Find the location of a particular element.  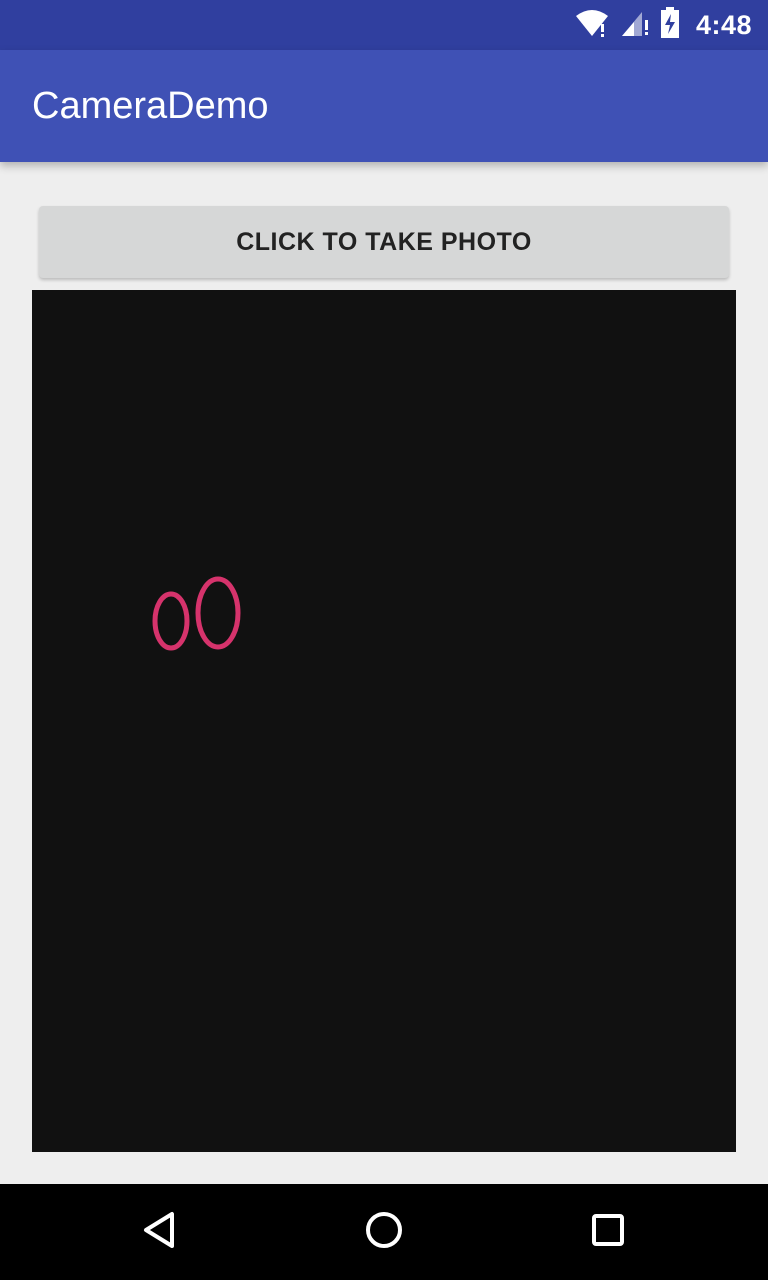

wifi-icon is located at coordinates (592, 25).